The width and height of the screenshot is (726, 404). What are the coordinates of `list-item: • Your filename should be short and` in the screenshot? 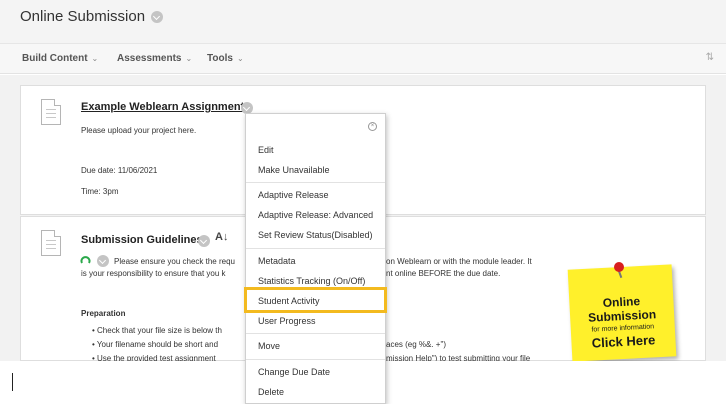 It's located at (155, 344).